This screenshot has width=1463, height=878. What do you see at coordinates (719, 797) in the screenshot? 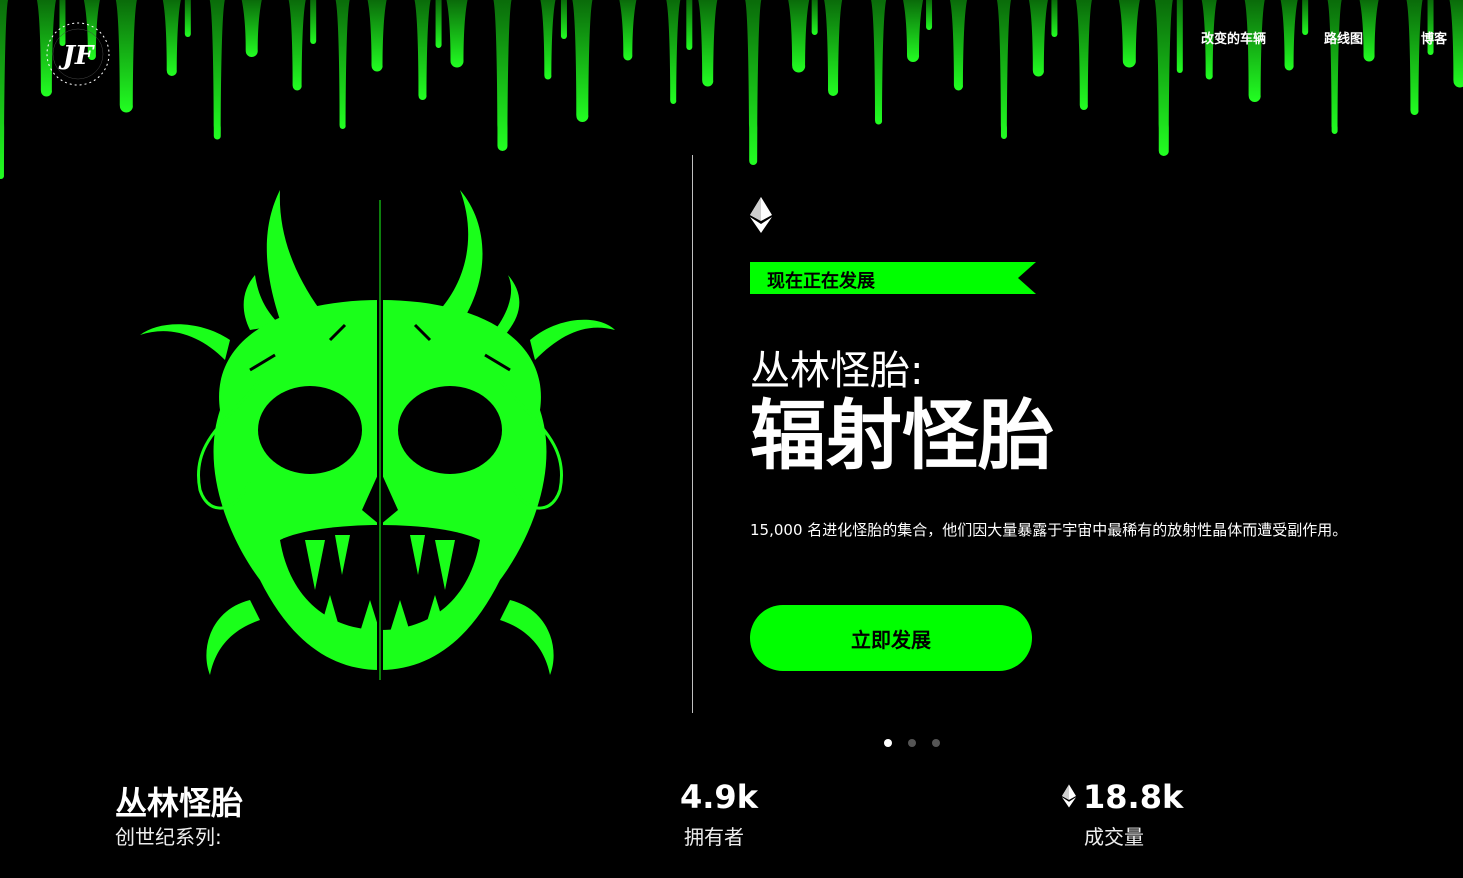
I see `owners-count: 4.9k` at bounding box center [719, 797].